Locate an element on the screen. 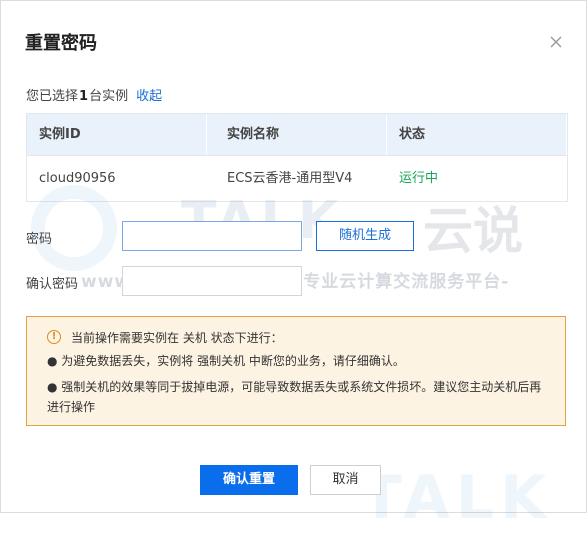  selection-summary: 您已选择1台实例 收起 is located at coordinates (94, 94).